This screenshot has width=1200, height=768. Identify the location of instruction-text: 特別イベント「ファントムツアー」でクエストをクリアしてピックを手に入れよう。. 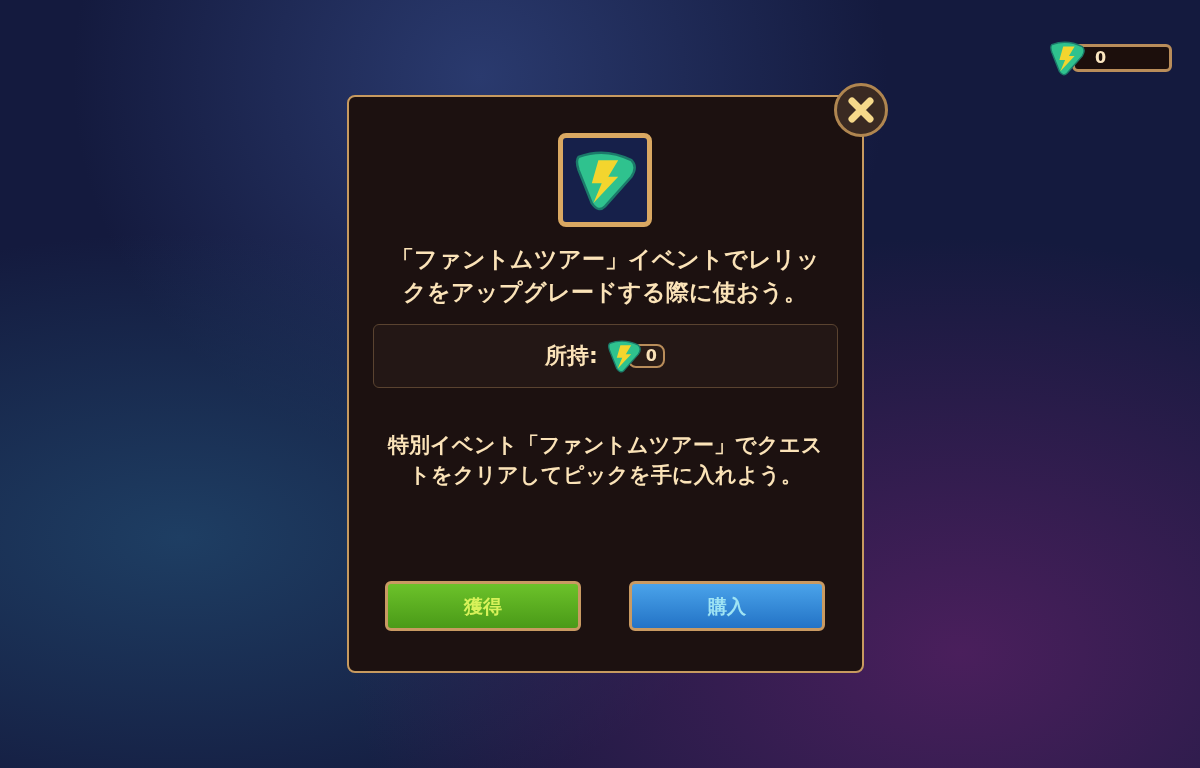
(605, 460).